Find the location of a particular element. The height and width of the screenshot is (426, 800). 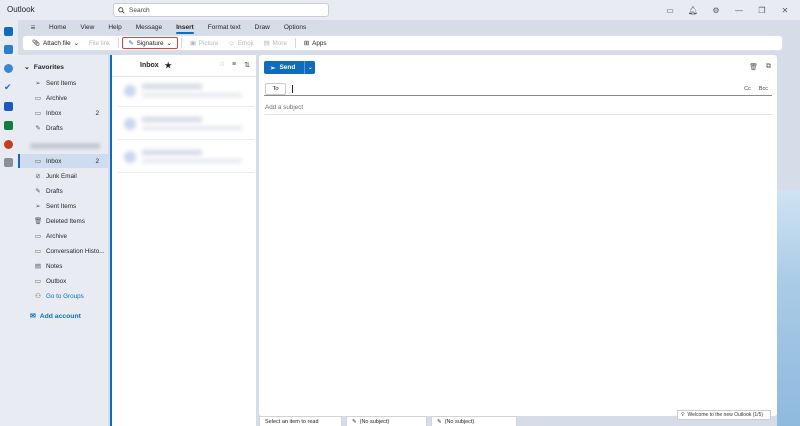

paperclip-icon: 📎︎ is located at coordinates (36, 43).